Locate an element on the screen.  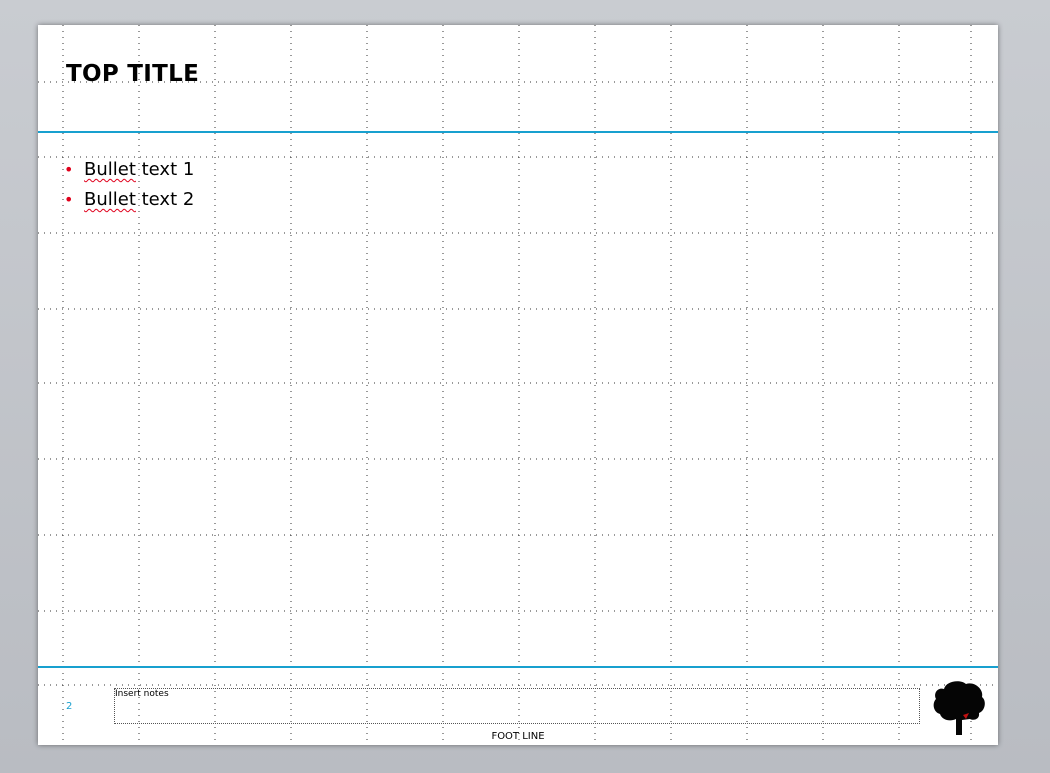
notes-placeholder-text: Insert notes is located at coordinates (142, 694).